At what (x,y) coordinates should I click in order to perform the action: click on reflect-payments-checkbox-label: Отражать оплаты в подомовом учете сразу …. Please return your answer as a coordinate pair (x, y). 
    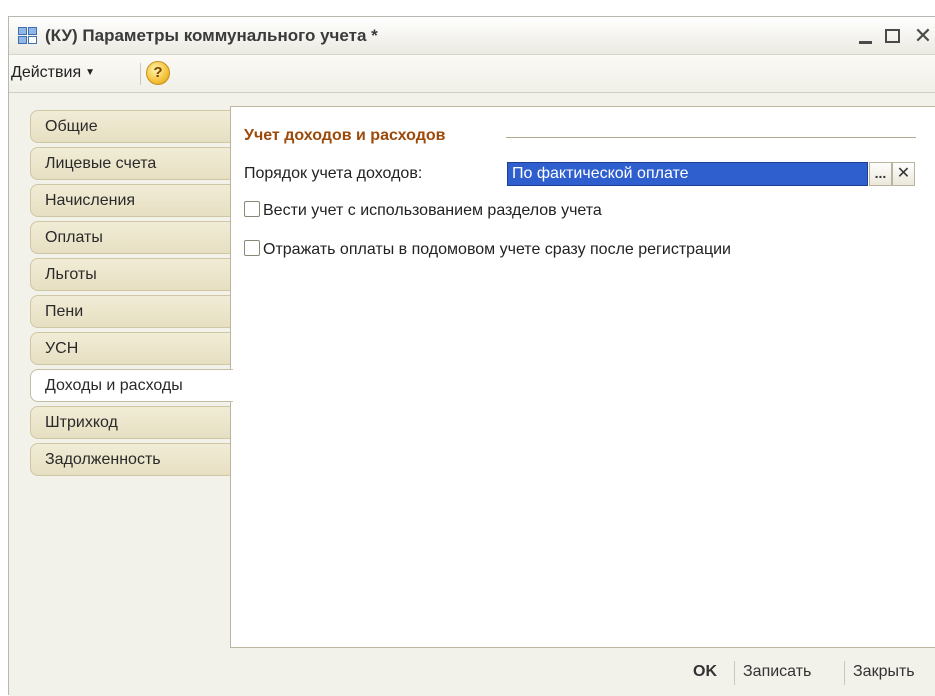
    Looking at the image, I should click on (497, 249).